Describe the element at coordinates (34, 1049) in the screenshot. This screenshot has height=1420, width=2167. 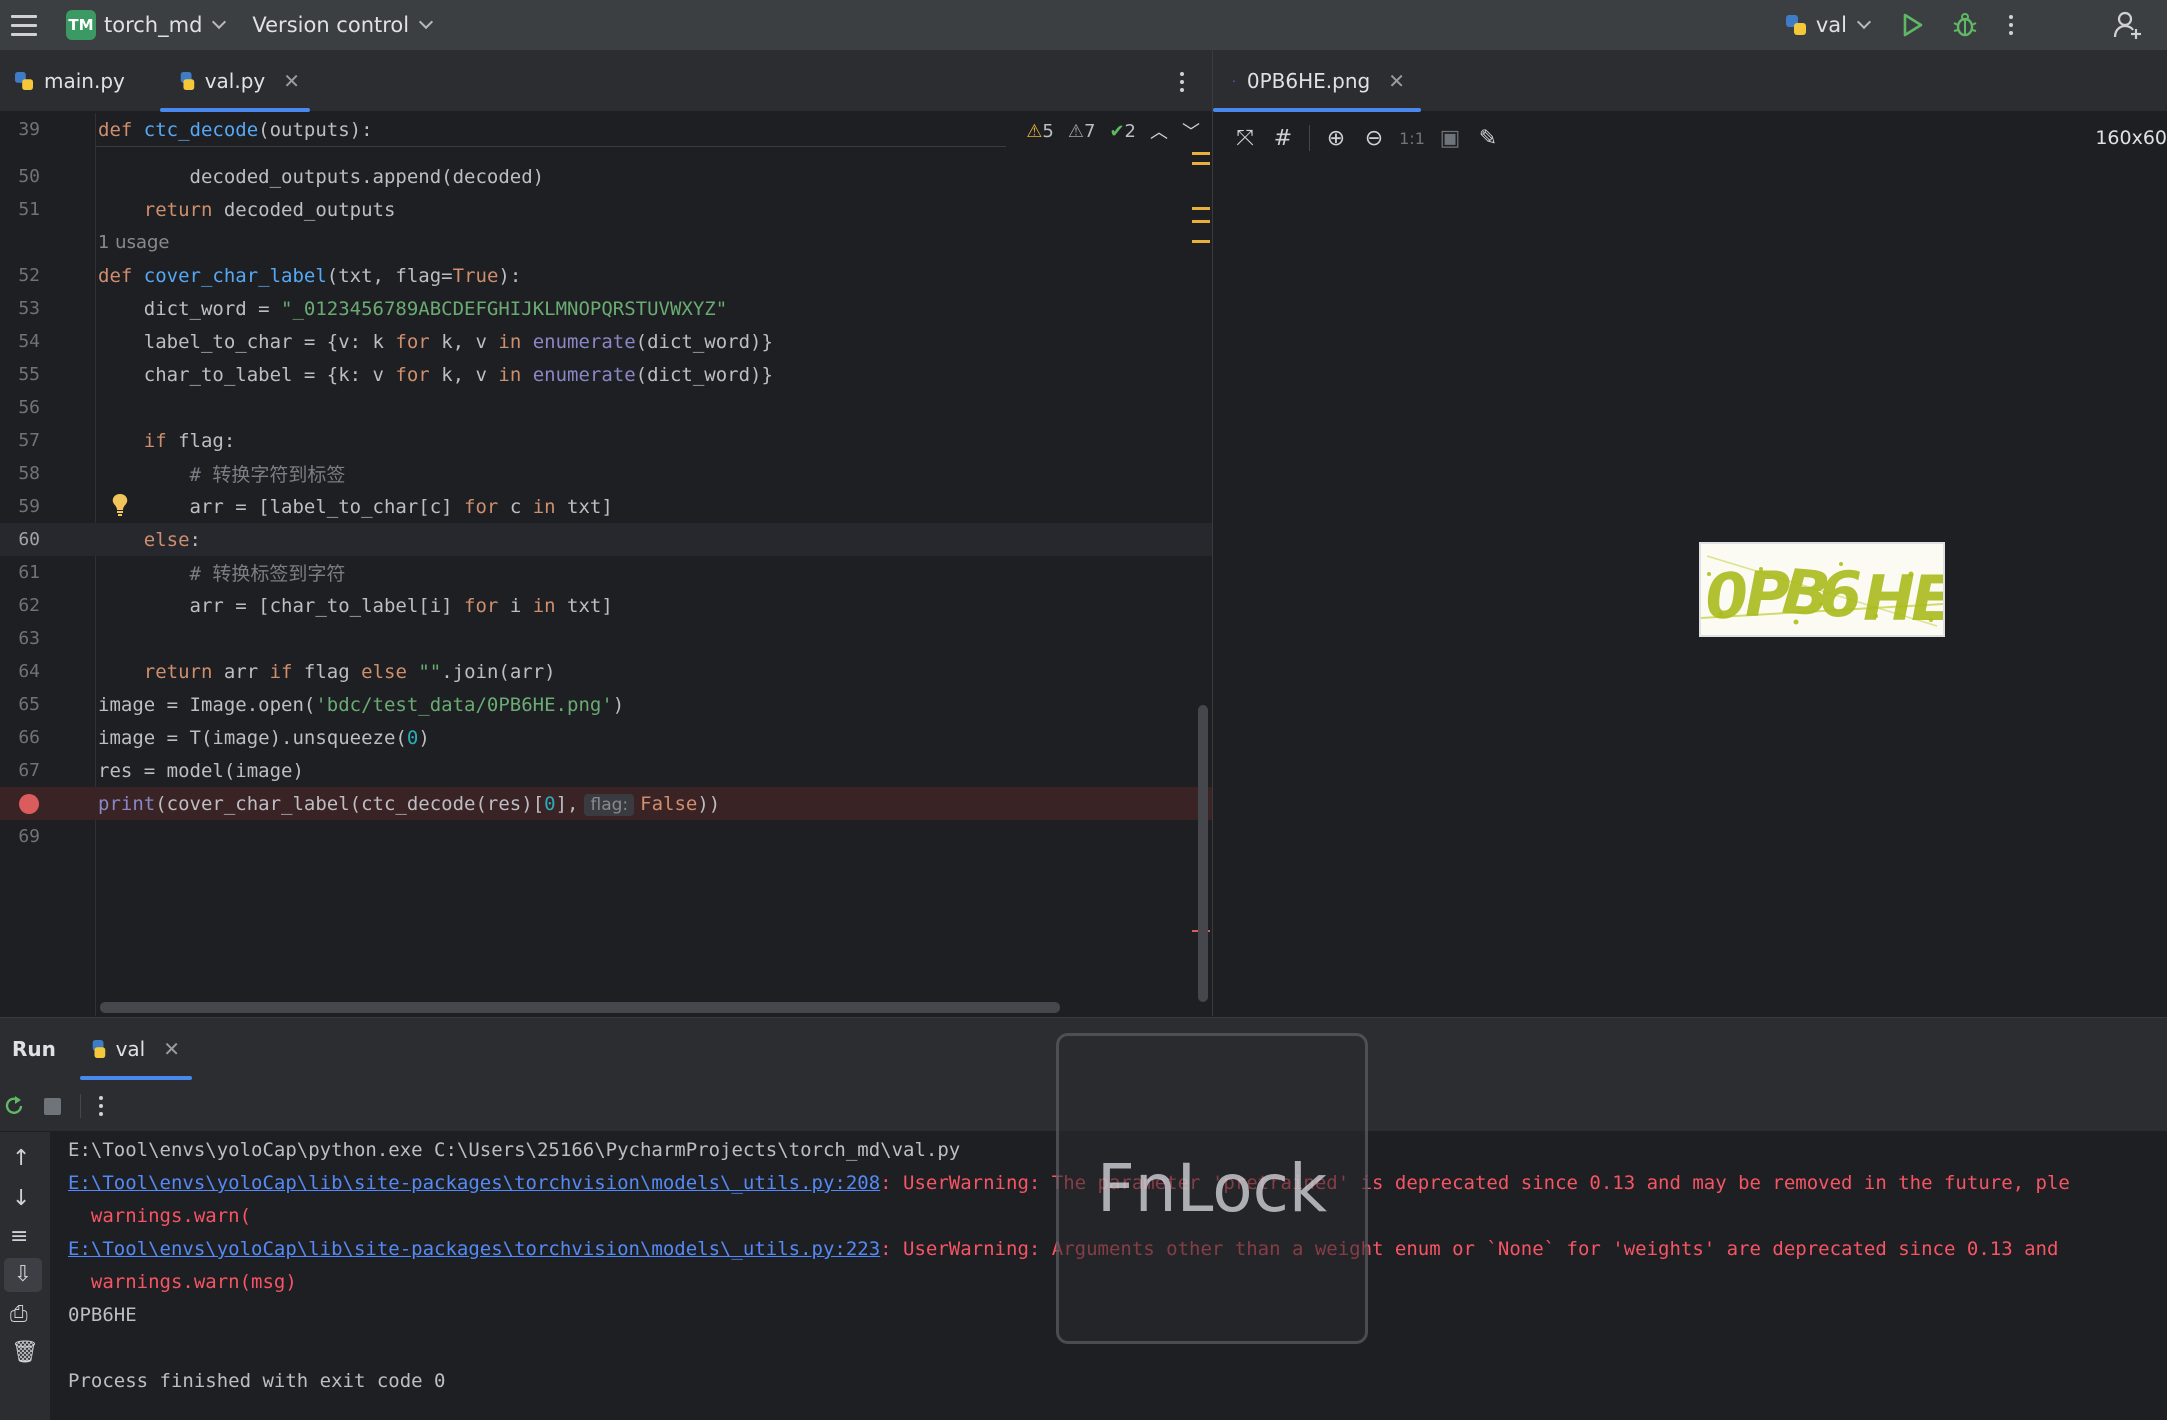
I see `run-title: Run` at that location.